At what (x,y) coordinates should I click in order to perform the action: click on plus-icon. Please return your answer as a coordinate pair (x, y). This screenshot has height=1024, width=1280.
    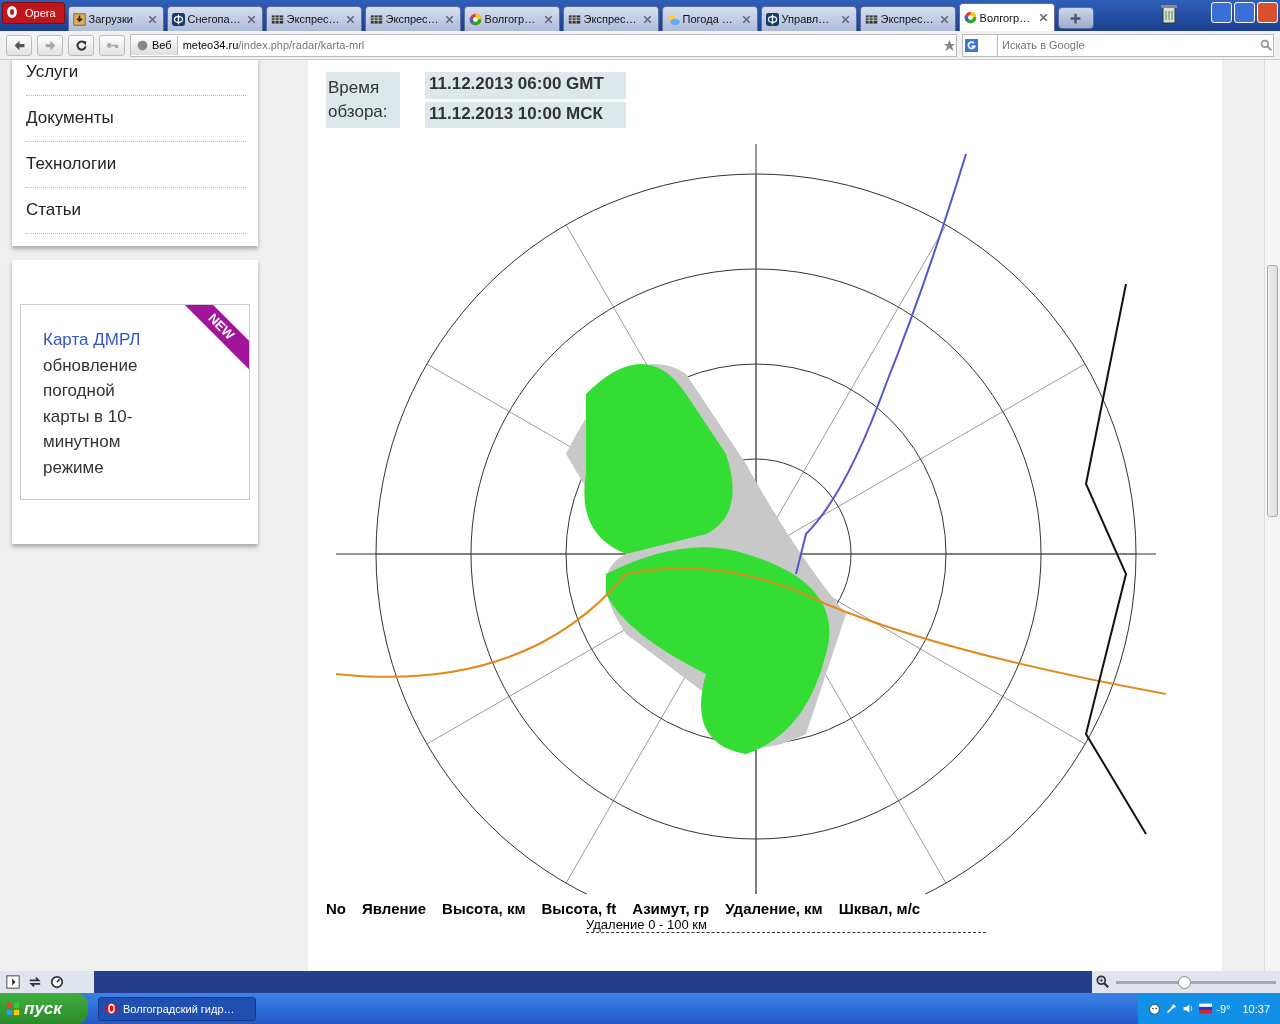
    Looking at the image, I should click on (1076, 18).